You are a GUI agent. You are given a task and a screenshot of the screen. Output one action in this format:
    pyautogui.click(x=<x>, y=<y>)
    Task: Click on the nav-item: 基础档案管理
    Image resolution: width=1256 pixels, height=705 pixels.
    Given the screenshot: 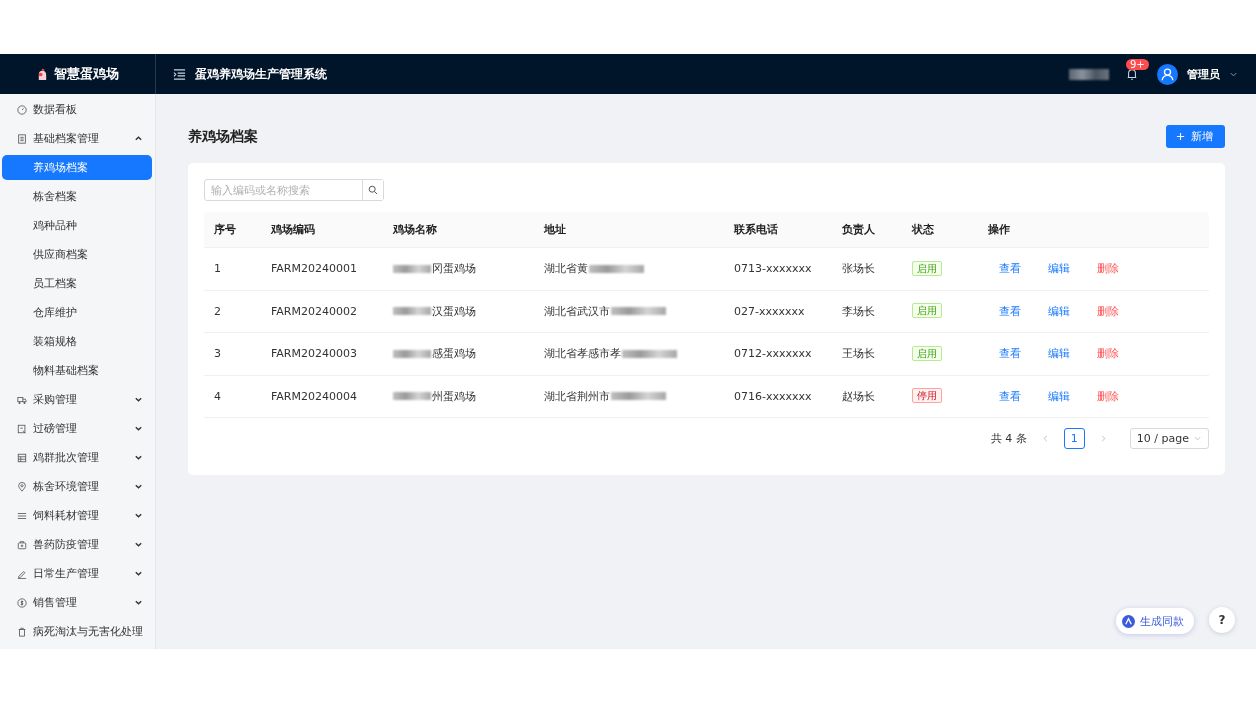 What is the action you would take?
    pyautogui.click(x=77, y=138)
    